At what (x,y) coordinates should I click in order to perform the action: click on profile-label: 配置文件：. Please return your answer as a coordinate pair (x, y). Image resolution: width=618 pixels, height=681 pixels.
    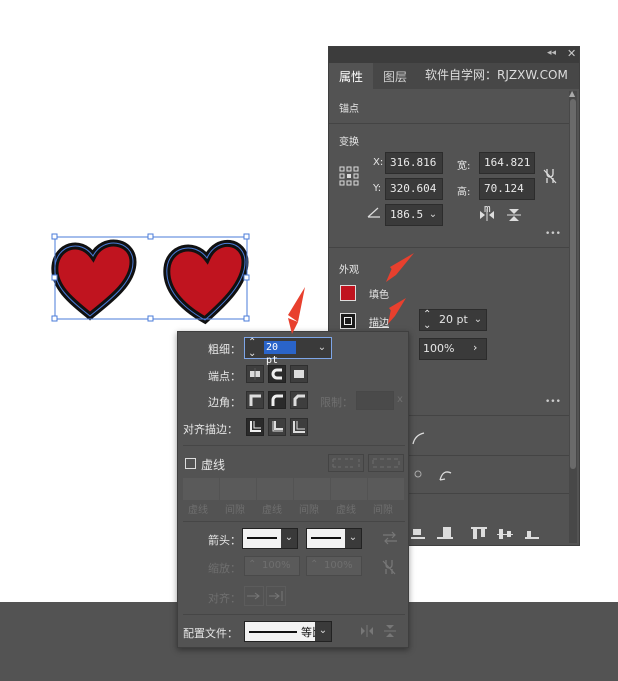
    Looking at the image, I should click on (210, 633).